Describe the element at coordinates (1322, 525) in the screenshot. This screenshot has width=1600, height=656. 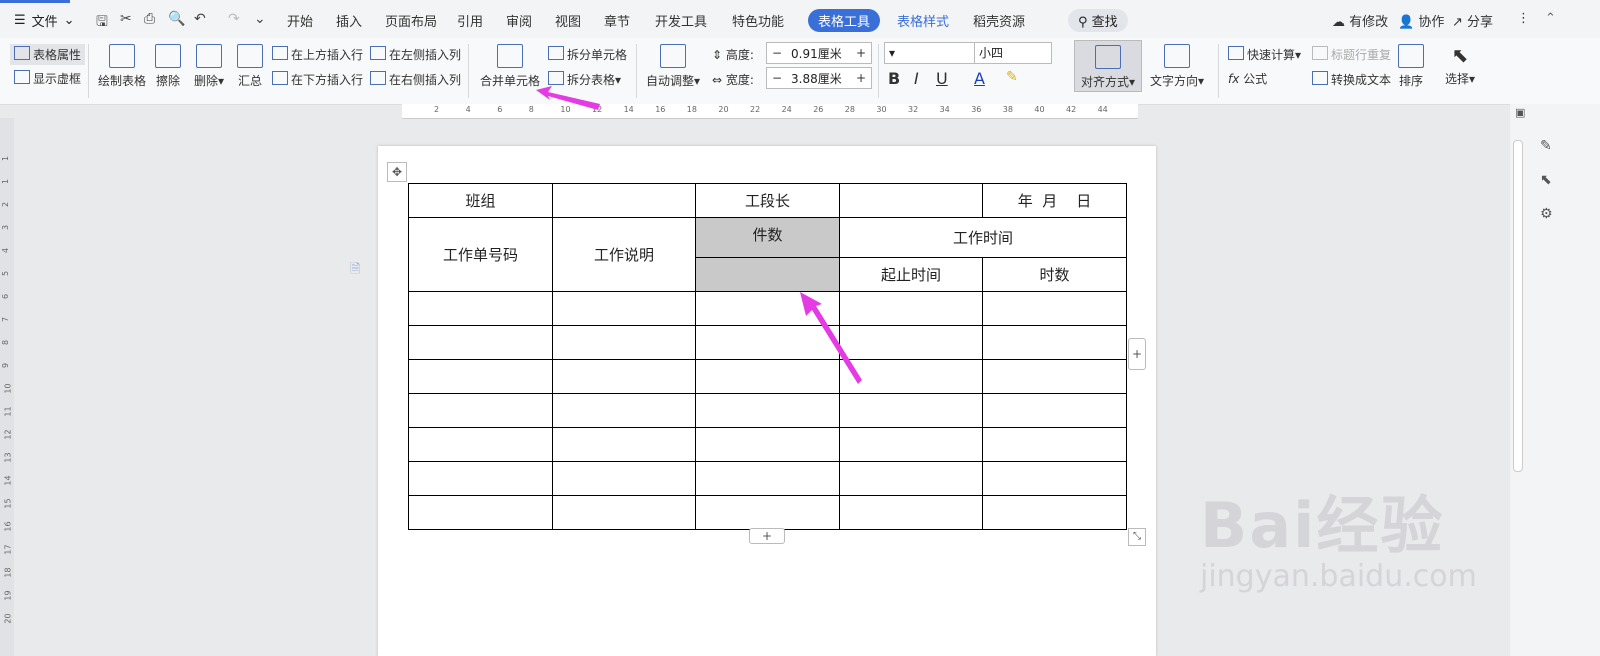
I see `watermark-brand: Bai经验` at that location.